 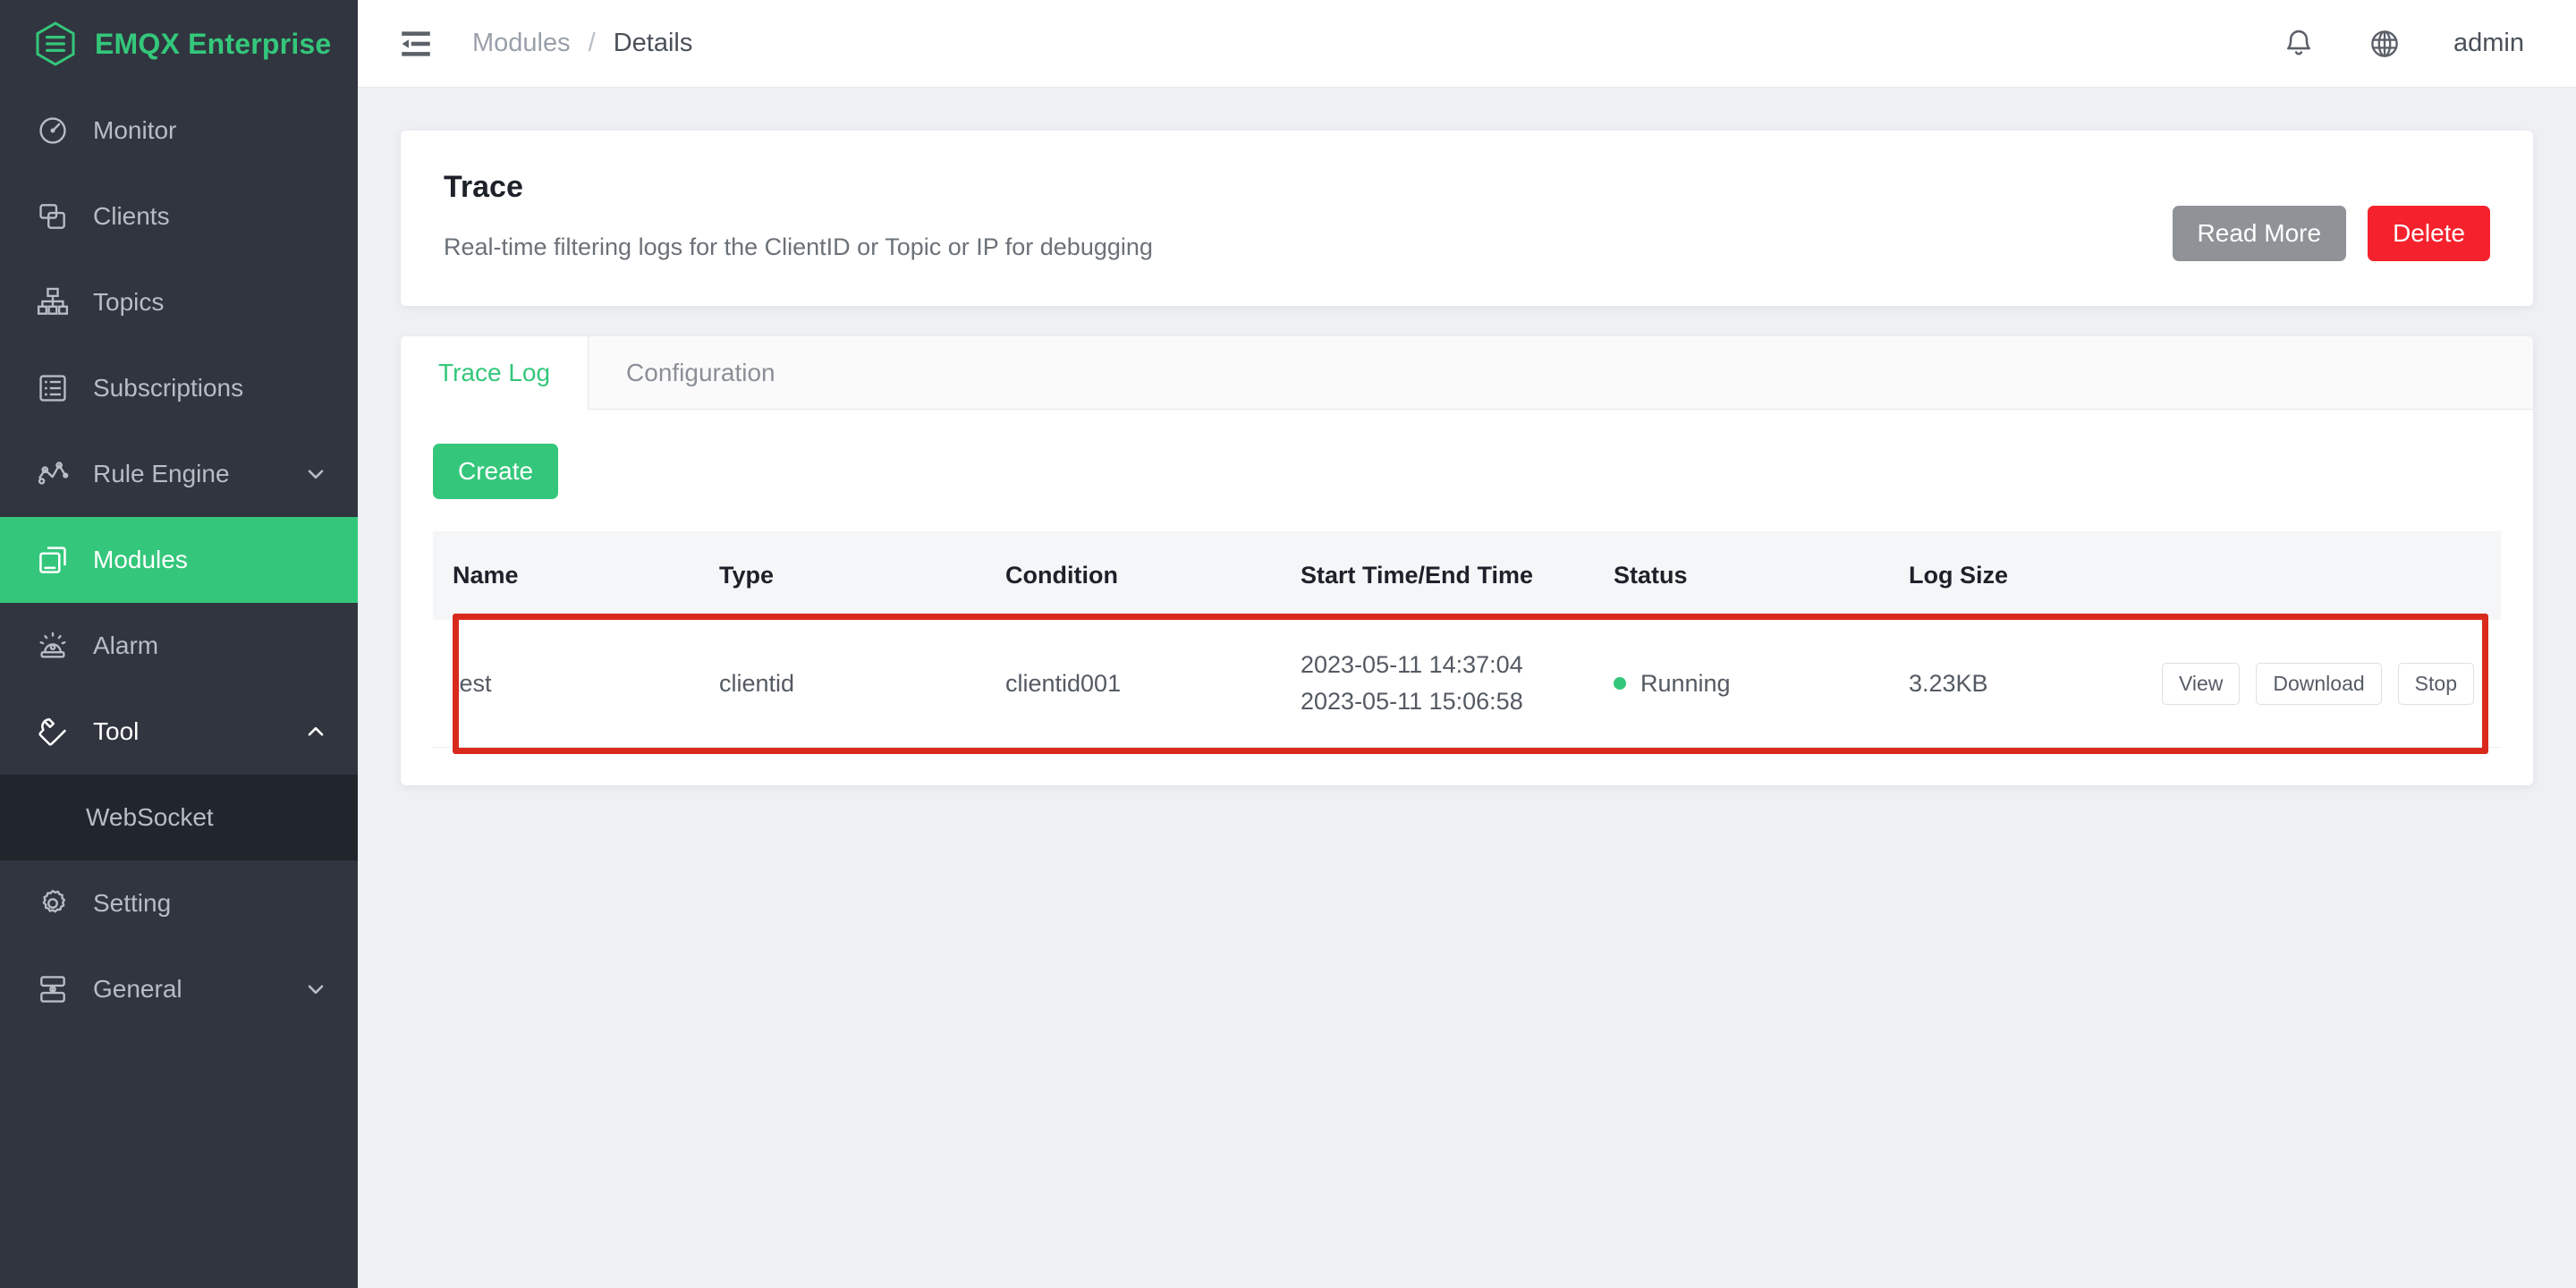 I want to click on cell-name: test, so click(x=576, y=684).